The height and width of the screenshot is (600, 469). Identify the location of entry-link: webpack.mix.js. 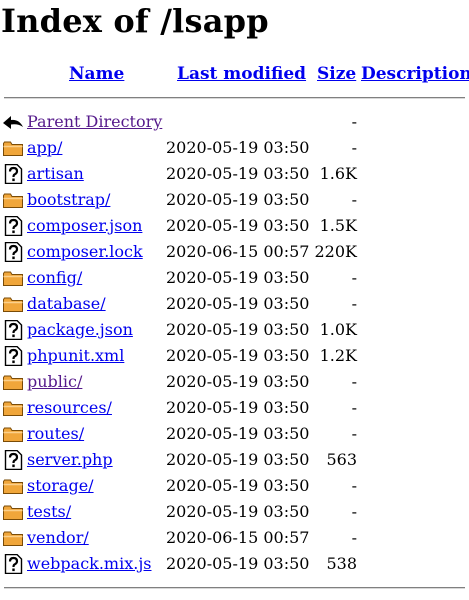
(89, 564).